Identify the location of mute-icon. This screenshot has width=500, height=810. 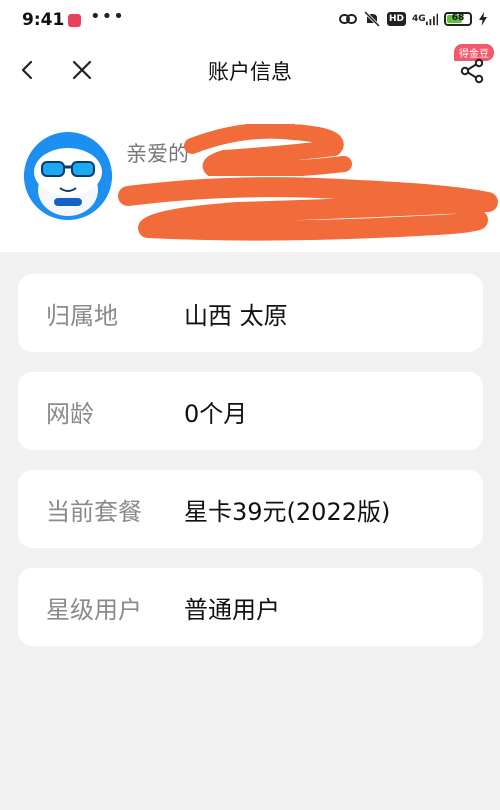
(372, 19).